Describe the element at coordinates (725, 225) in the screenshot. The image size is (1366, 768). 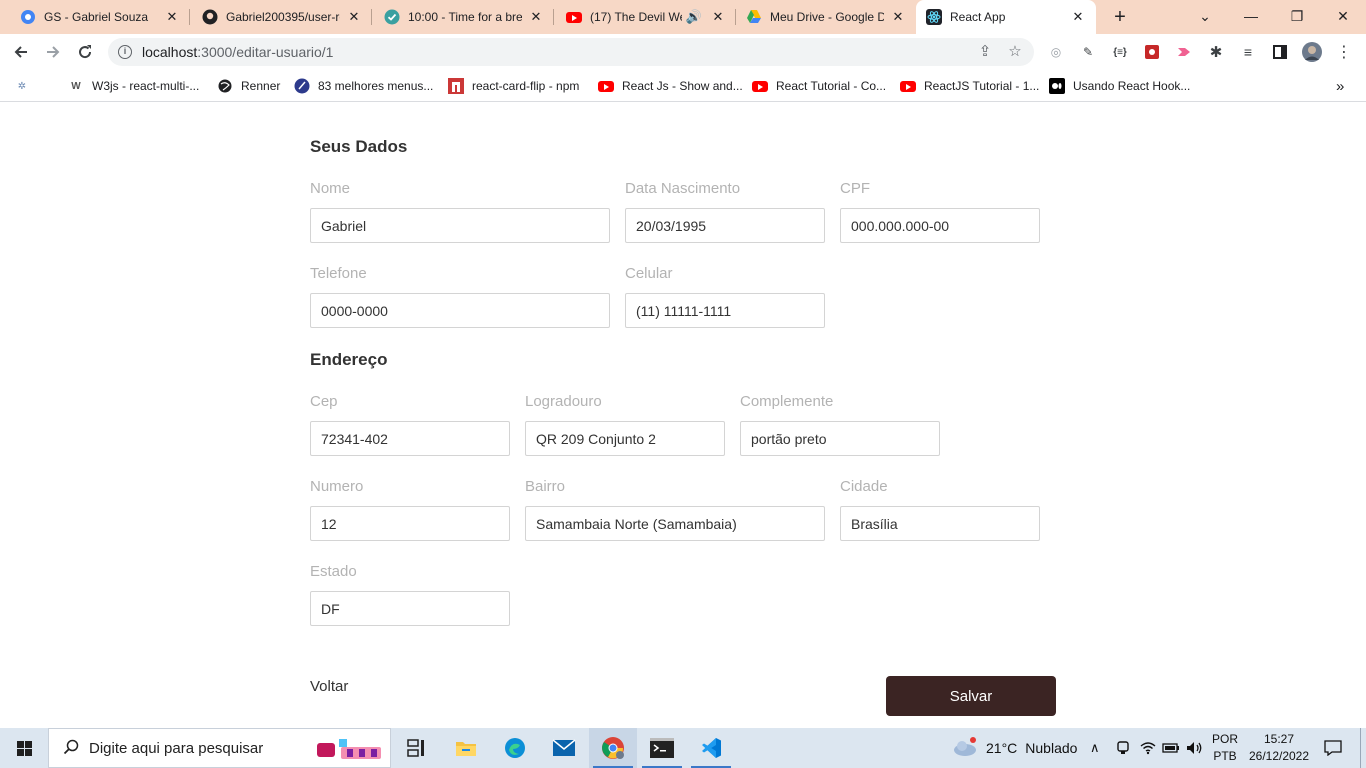
I see `data-nascimento-input` at that location.